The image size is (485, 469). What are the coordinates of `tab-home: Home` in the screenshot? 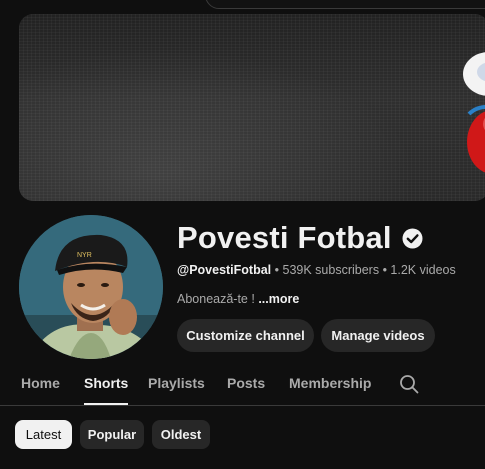 It's located at (40, 389).